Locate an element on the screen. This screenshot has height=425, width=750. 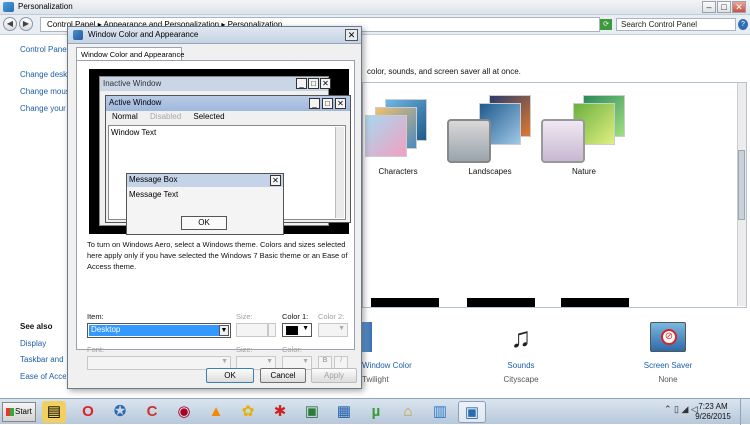
item-select: Desktop ▼ is located at coordinates (159, 330).